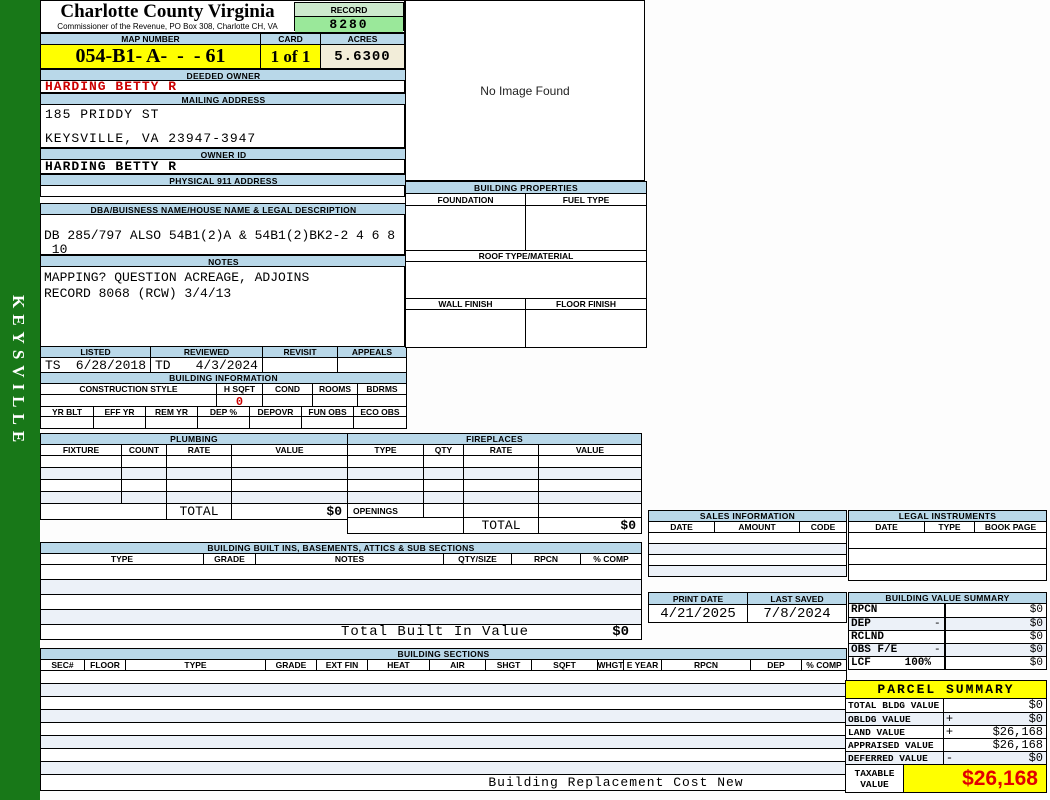 This screenshot has height=800, width=1050. What do you see at coordinates (888, 758) in the screenshot?
I see `parcel-label: DEFERRED VALUE` at bounding box center [888, 758].